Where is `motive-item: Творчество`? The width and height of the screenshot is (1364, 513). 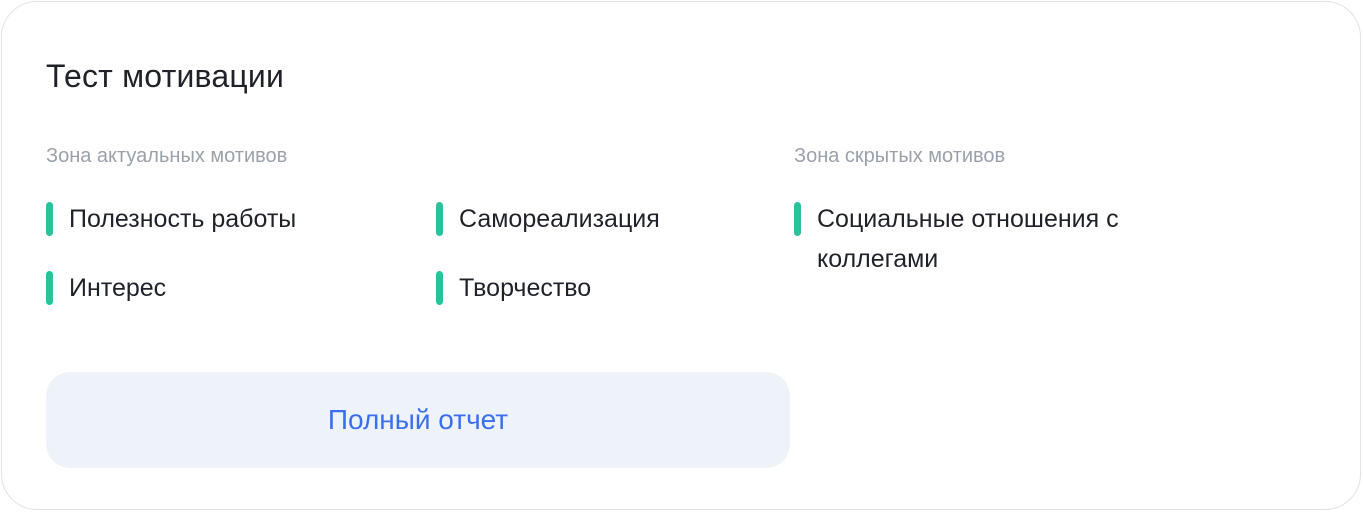
motive-item: Творчество is located at coordinates (513, 289).